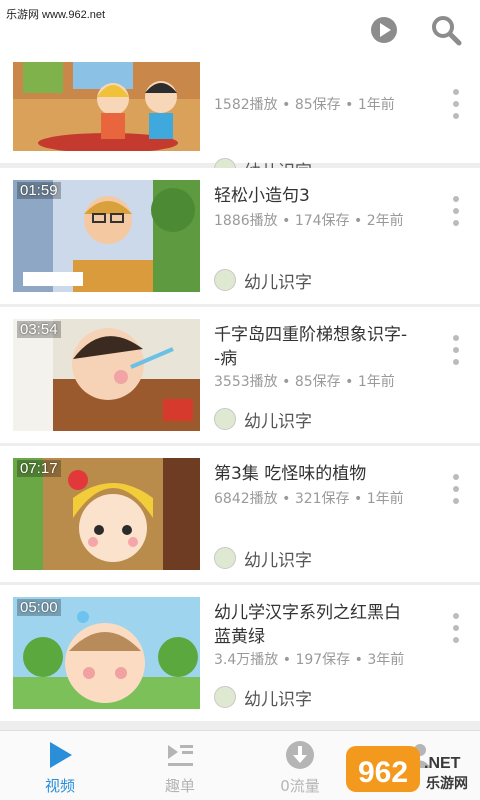 The image size is (480, 800). I want to click on video-thumbnail, so click(106, 106).